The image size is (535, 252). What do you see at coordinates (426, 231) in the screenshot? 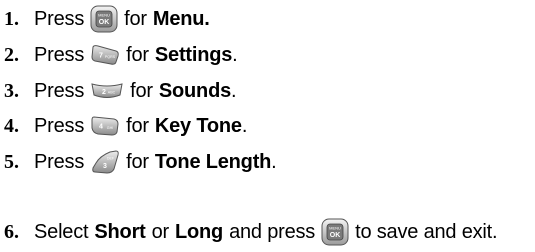
I see `step-suffix: to save and exit.` at bounding box center [426, 231].